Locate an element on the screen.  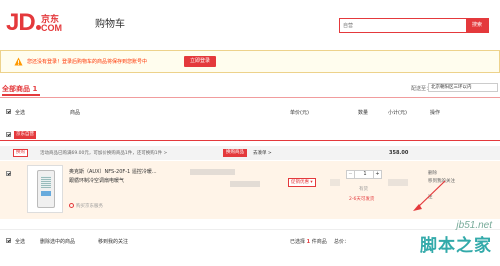
bottom-select-all-label: 全选 is located at coordinates (20, 242).